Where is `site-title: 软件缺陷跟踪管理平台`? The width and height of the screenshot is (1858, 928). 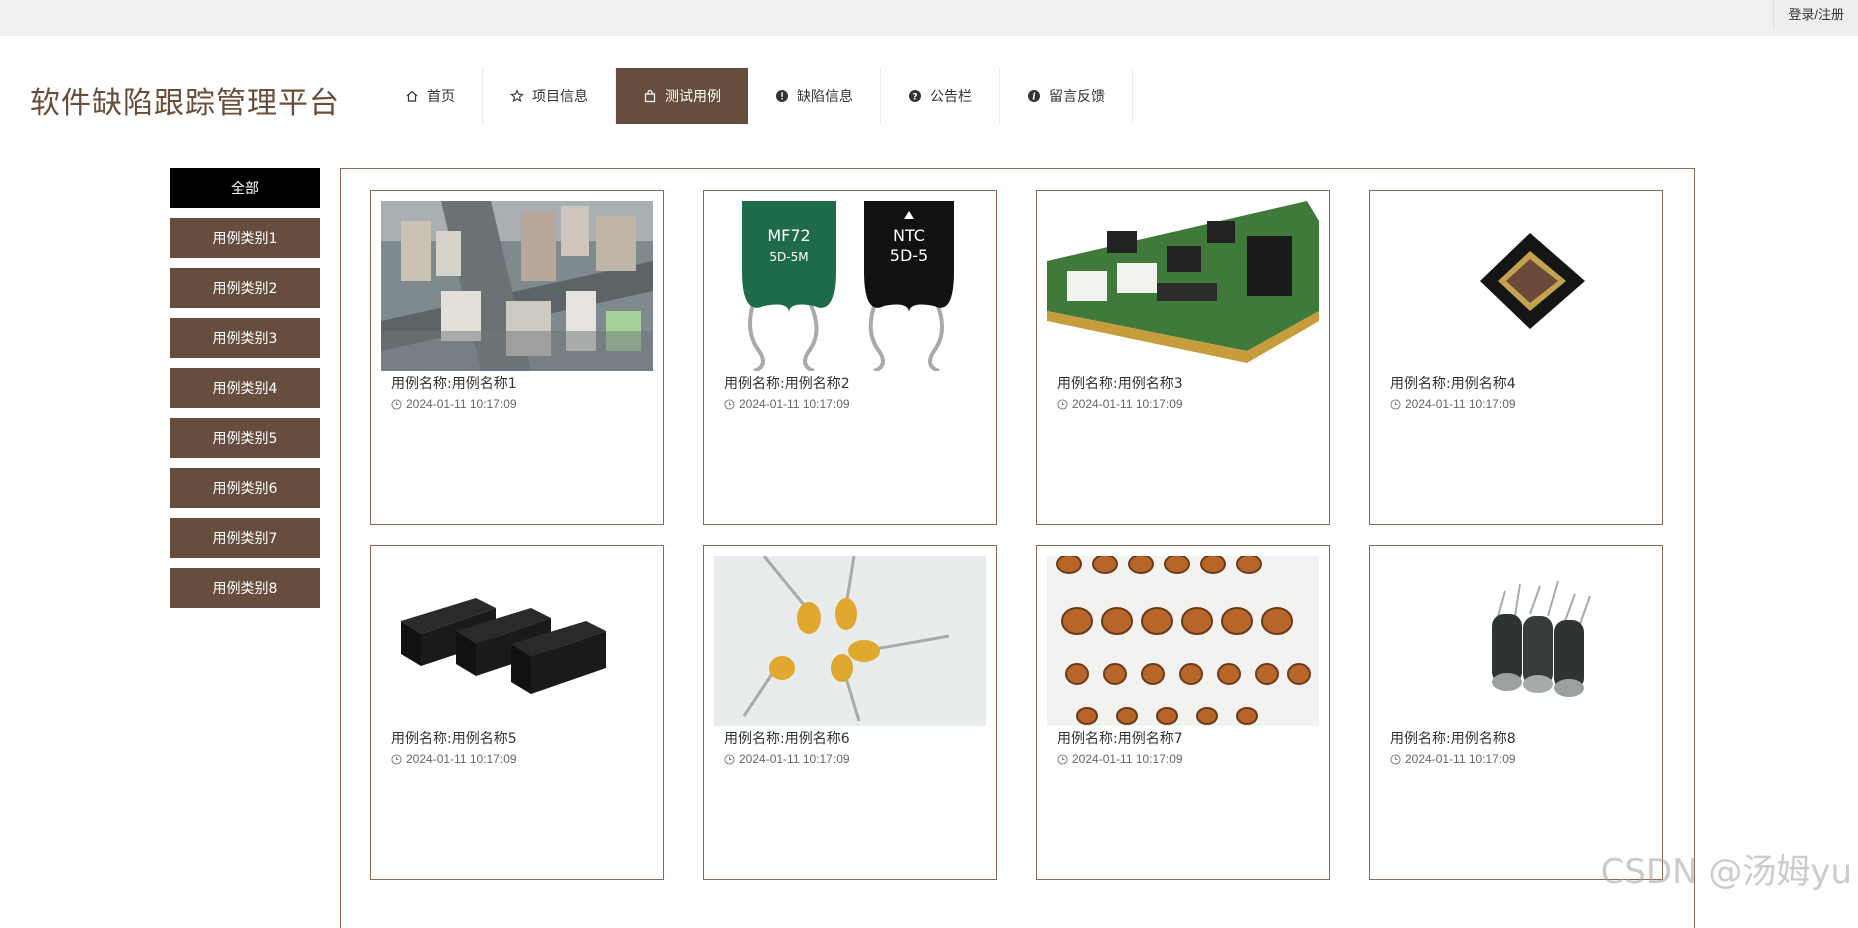
site-title: 软件缺陷跟踪管理平台 is located at coordinates (185, 100).